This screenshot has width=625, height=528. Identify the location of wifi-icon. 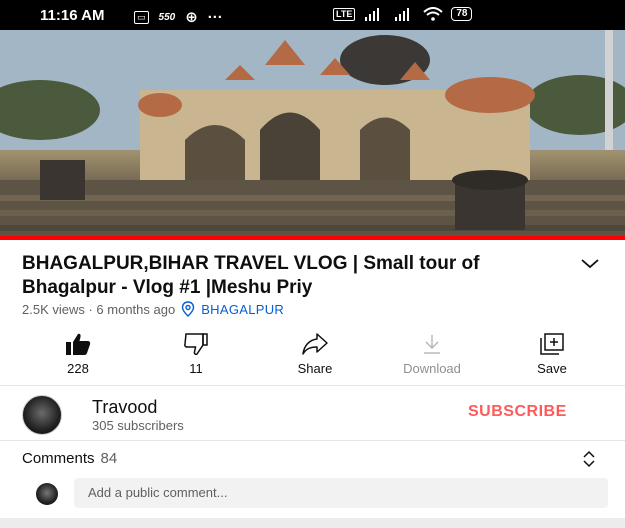
(433, 14).